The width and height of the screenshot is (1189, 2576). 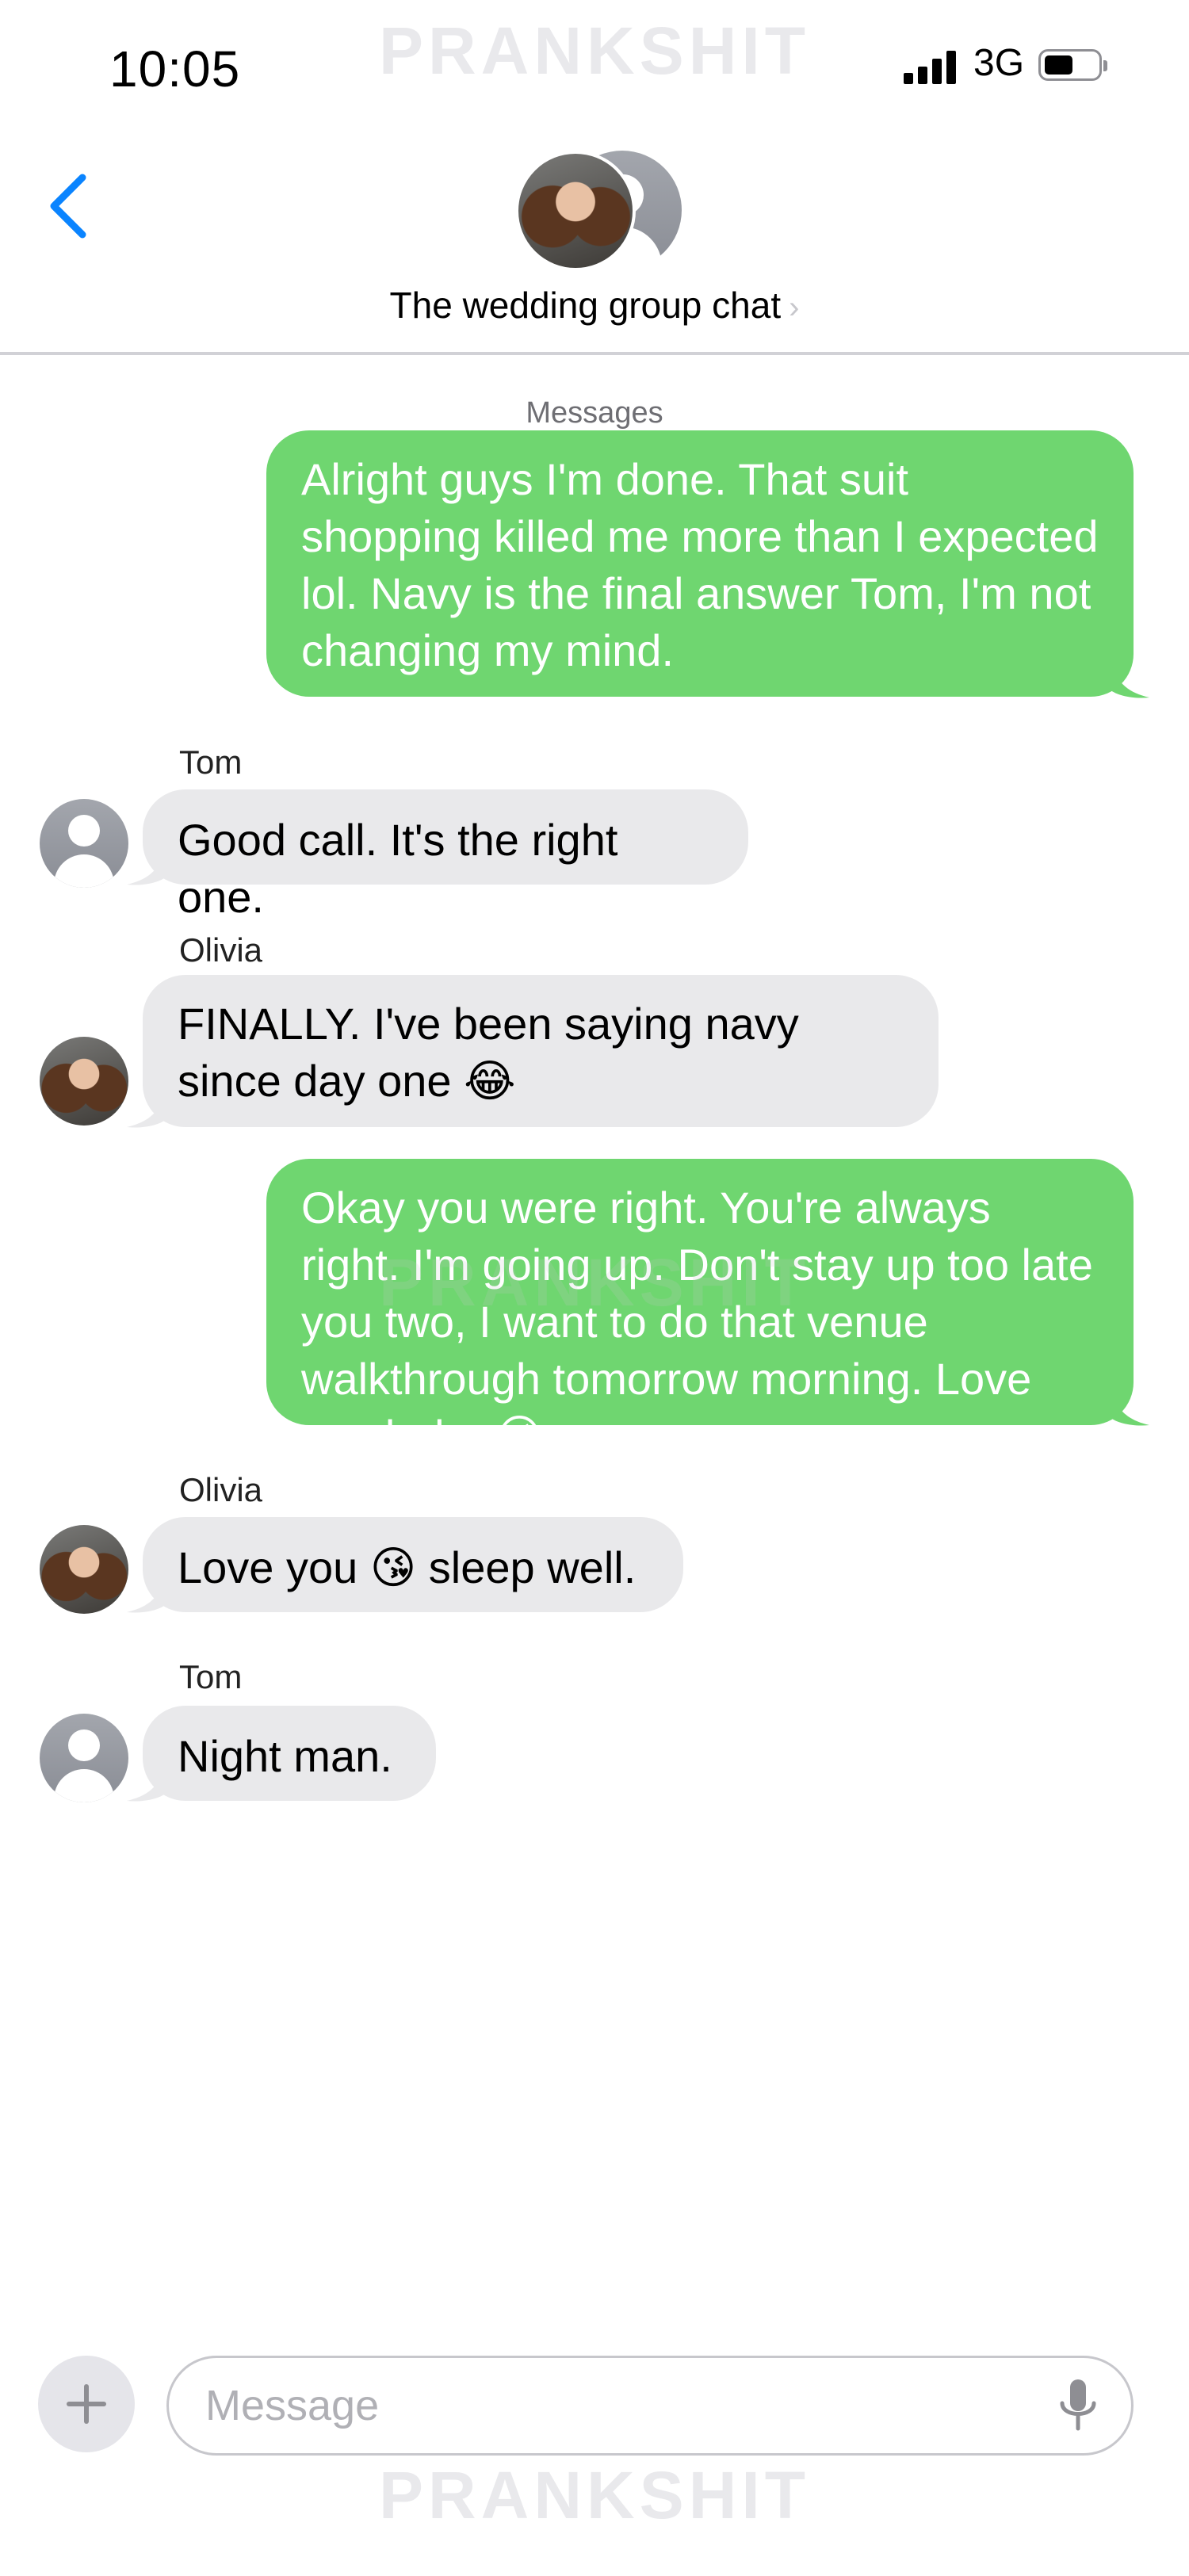 What do you see at coordinates (575, 211) in the screenshot?
I see `member-avatar-photo` at bounding box center [575, 211].